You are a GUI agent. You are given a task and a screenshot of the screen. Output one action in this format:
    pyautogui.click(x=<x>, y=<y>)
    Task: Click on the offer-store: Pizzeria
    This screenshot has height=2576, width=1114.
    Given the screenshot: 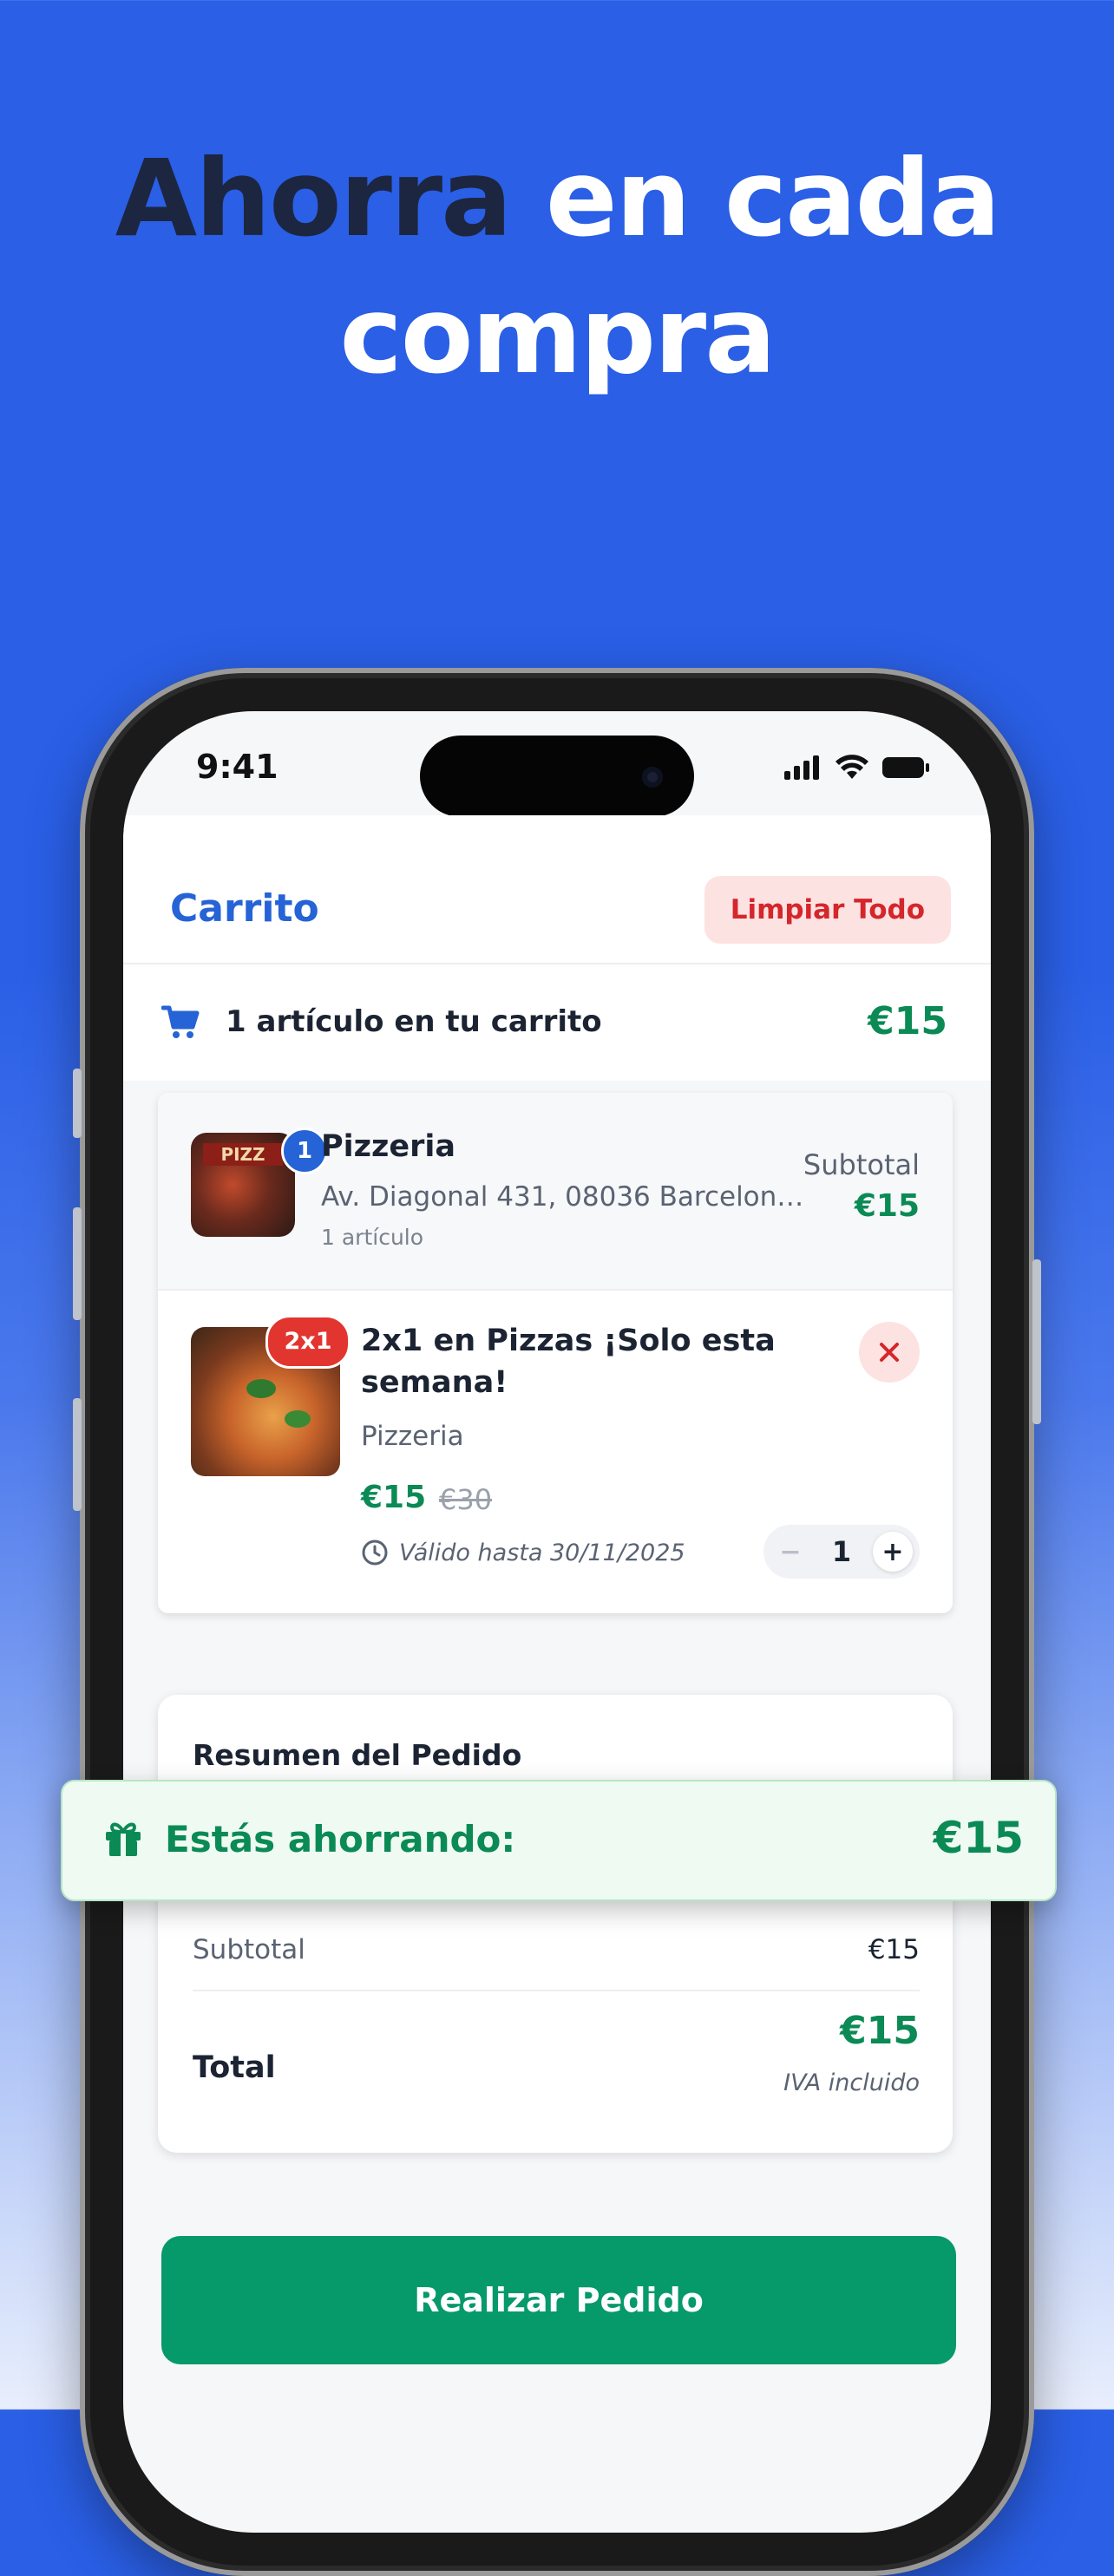 What is the action you would take?
    pyautogui.click(x=412, y=1436)
    